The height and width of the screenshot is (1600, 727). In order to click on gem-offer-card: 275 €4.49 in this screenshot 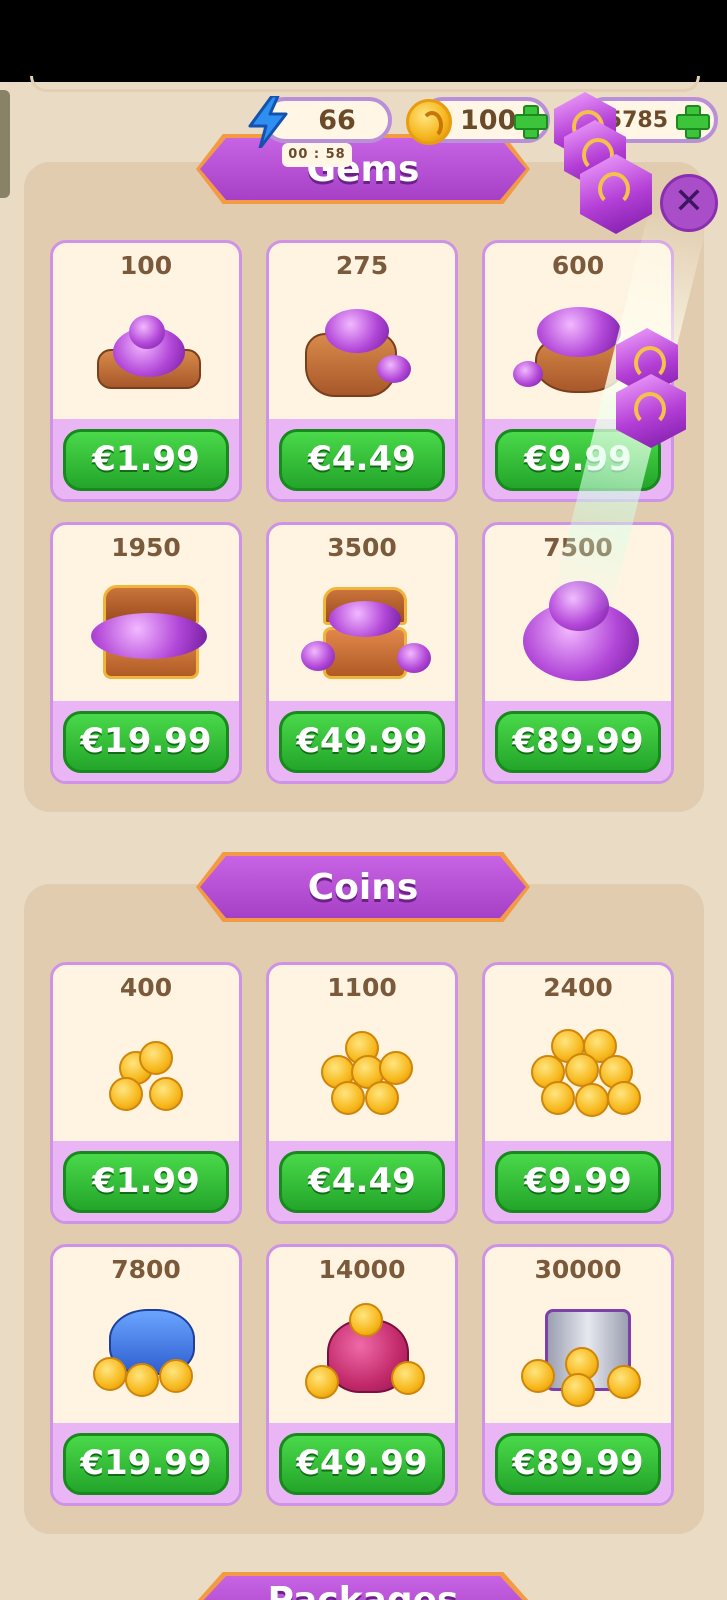, I will do `click(362, 371)`.